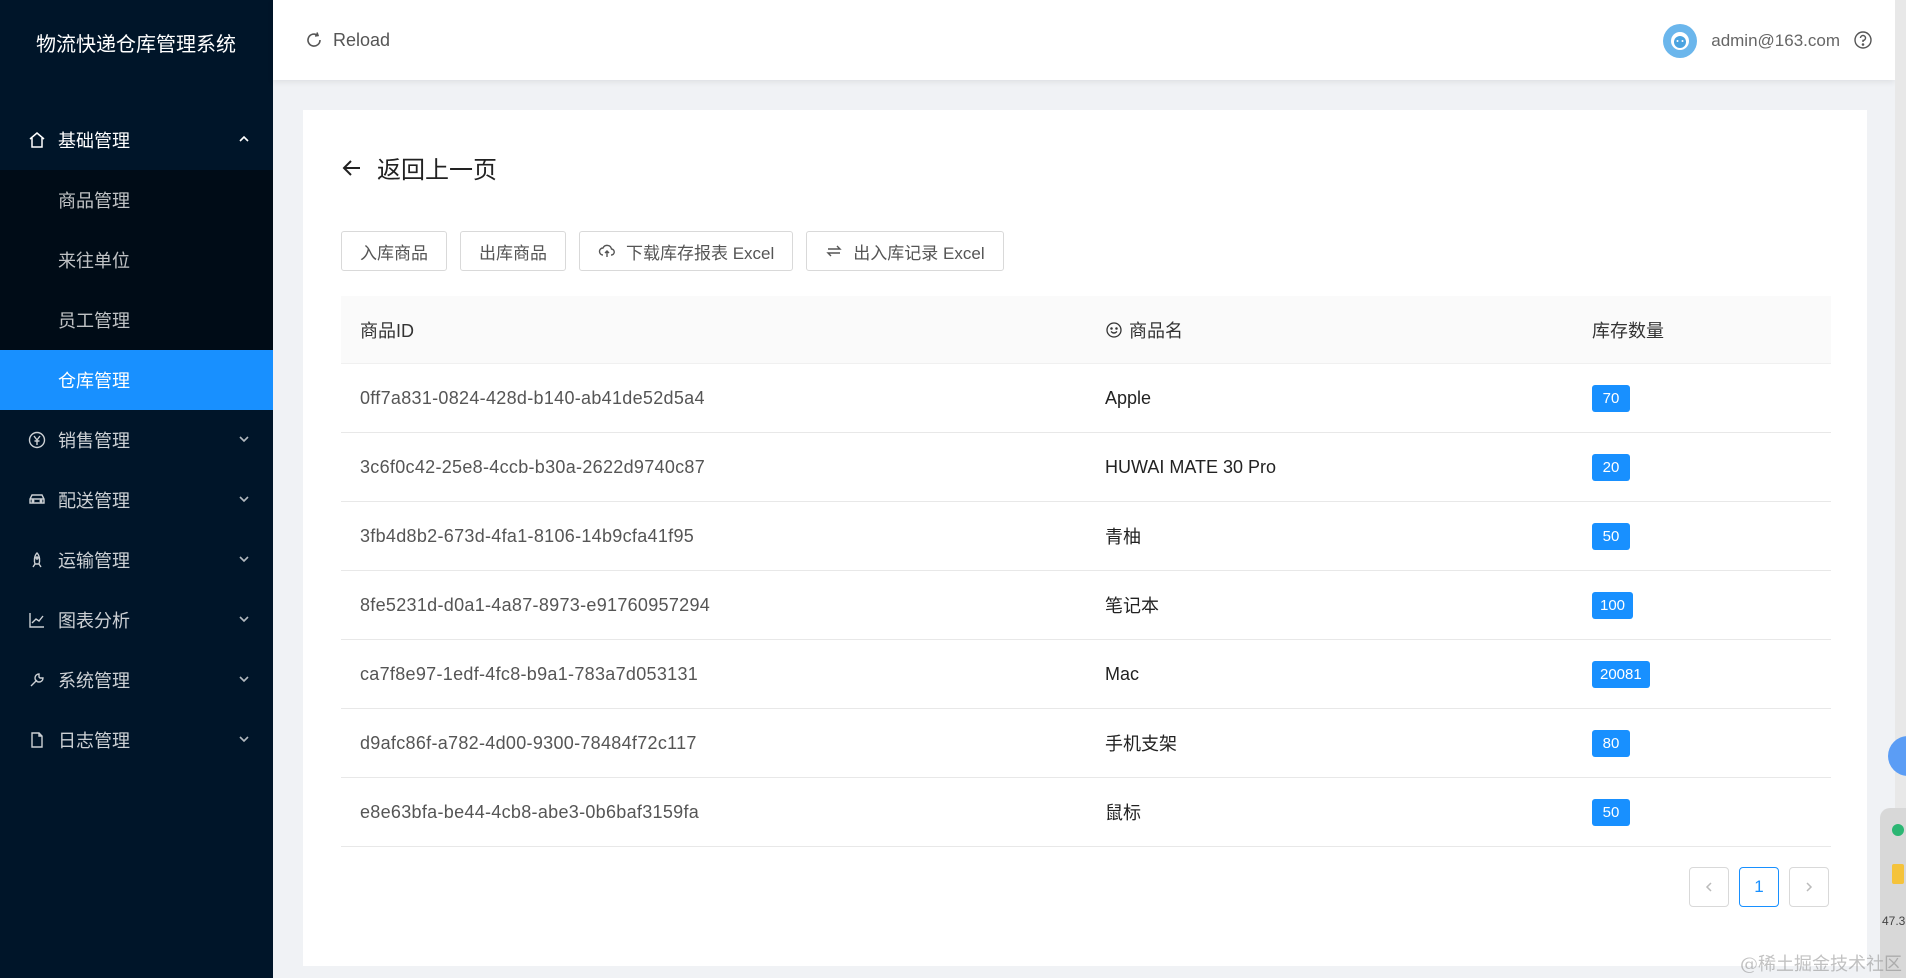 The width and height of the screenshot is (1906, 978). Describe the element at coordinates (532, 397) in the screenshot. I see `cell-id: 0ff7a831-0824-428d-b140-ab41de52d5a4` at that location.